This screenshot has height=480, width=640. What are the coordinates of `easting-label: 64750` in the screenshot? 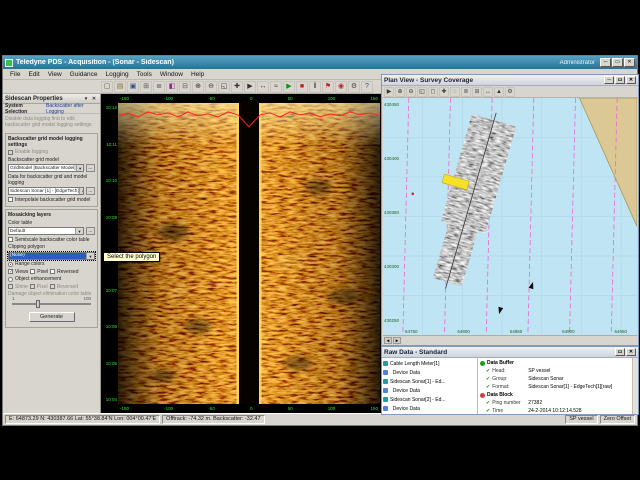 It's located at (411, 331).